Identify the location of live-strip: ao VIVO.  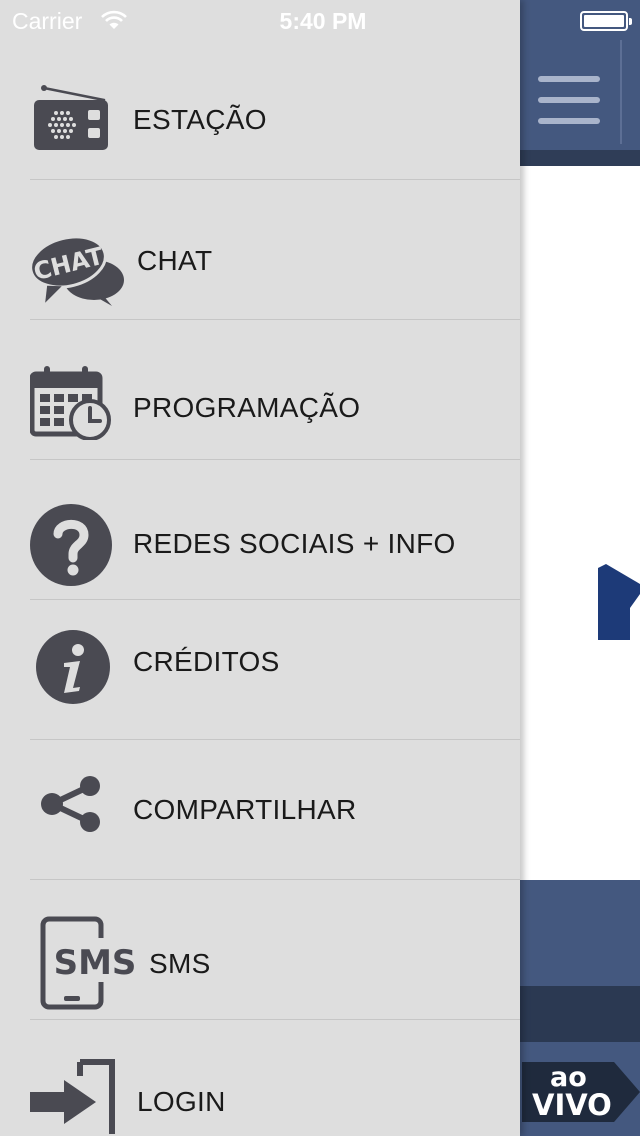
(580, 1089).